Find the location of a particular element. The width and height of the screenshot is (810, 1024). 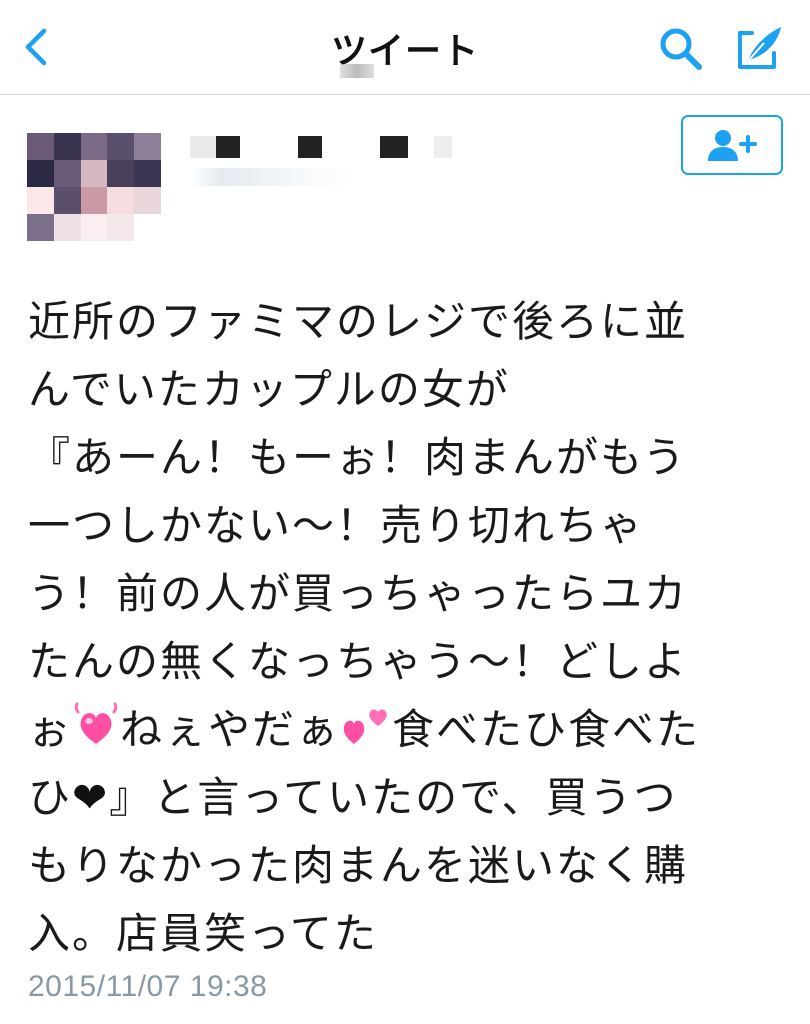

tweet-line: 『あーん！もーぉ！肉まんがもう is located at coordinates (357, 457).